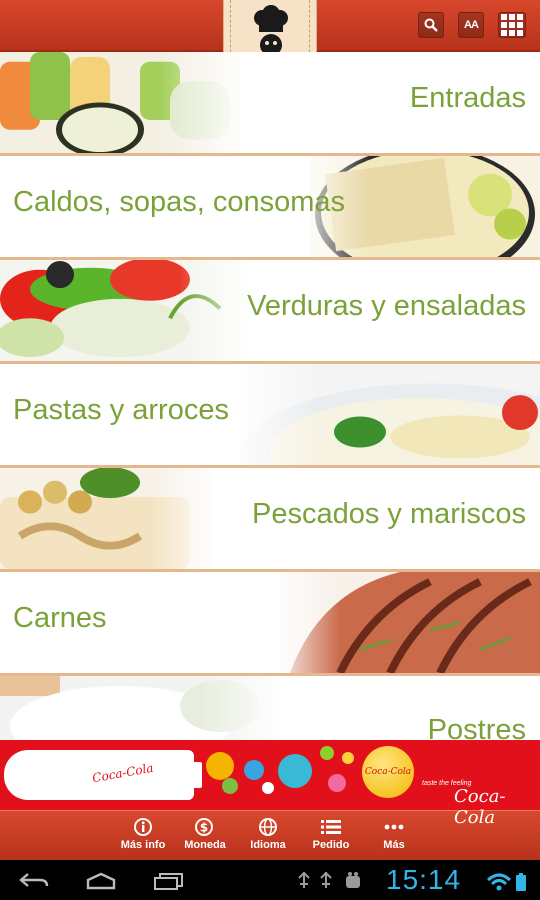 The width and height of the screenshot is (540, 900). Describe the element at coordinates (386, 306) in the screenshot. I see `category-label: Verduras y ensaladas` at that location.